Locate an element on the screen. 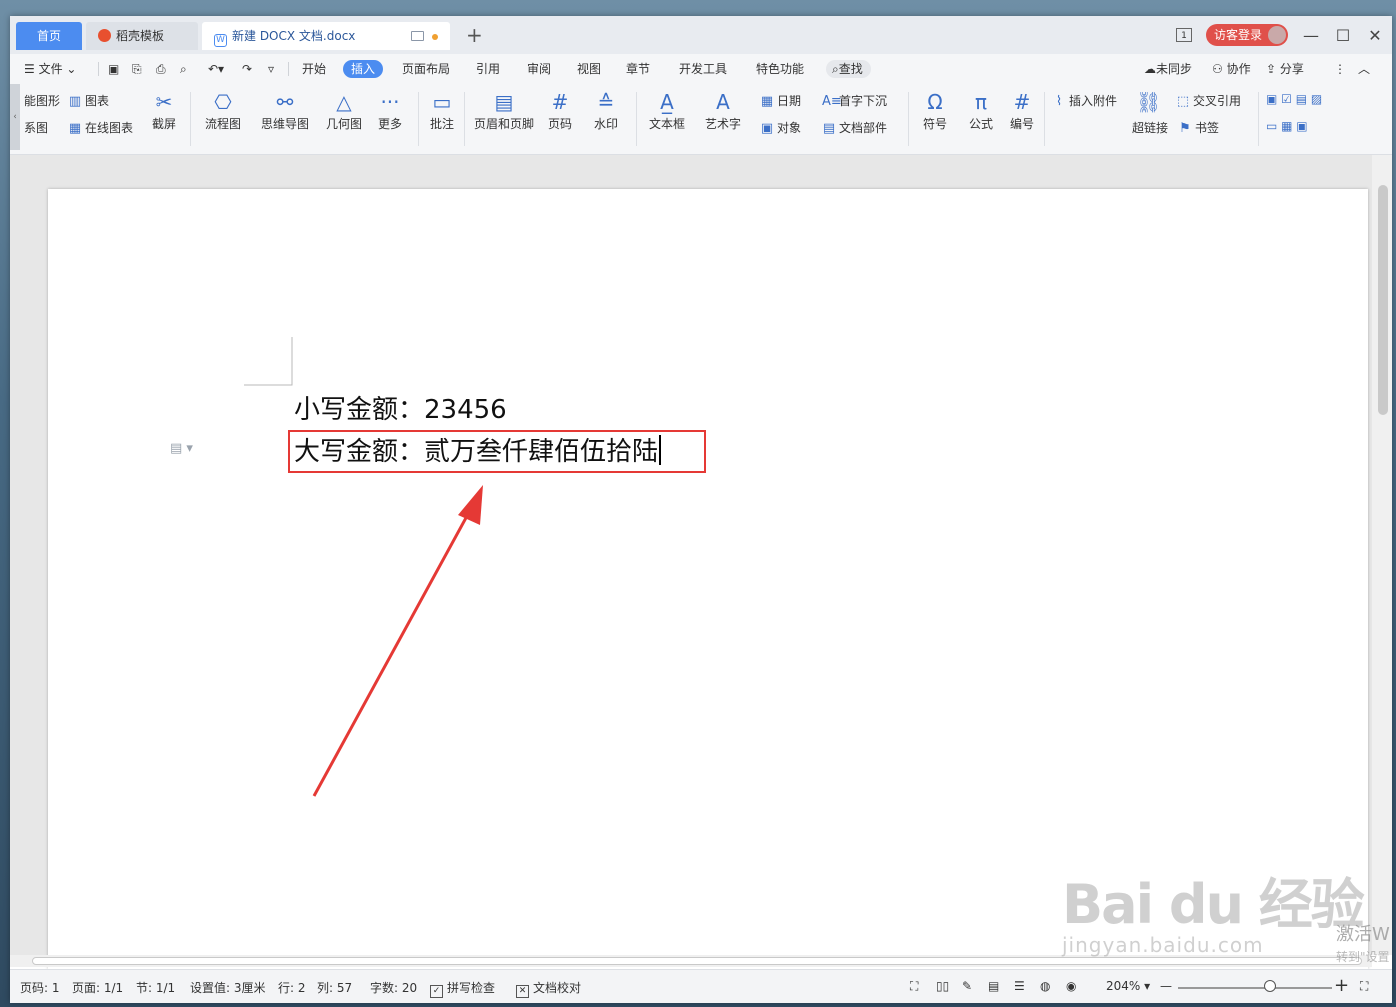  close-button: ✕ is located at coordinates (1375, 35).